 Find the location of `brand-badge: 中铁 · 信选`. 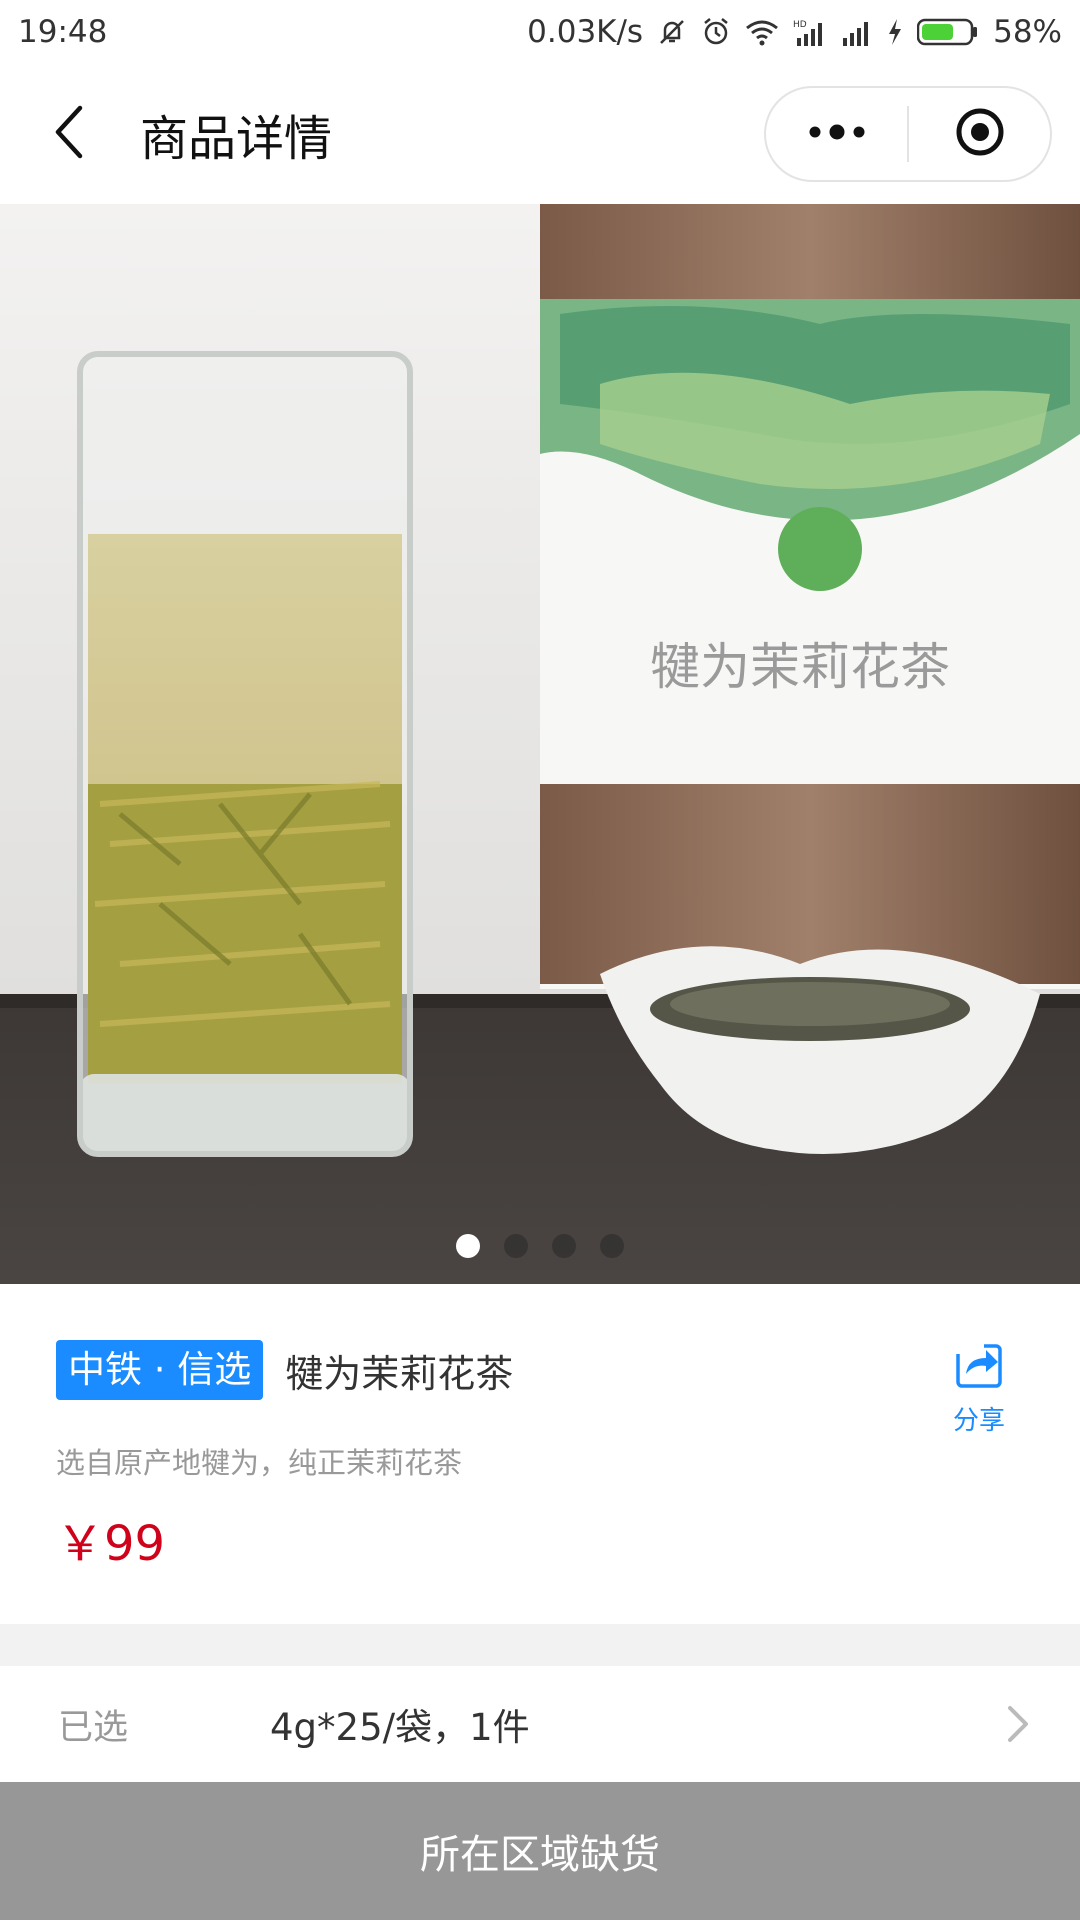

brand-badge: 中铁 · 信选 is located at coordinates (160, 1370).